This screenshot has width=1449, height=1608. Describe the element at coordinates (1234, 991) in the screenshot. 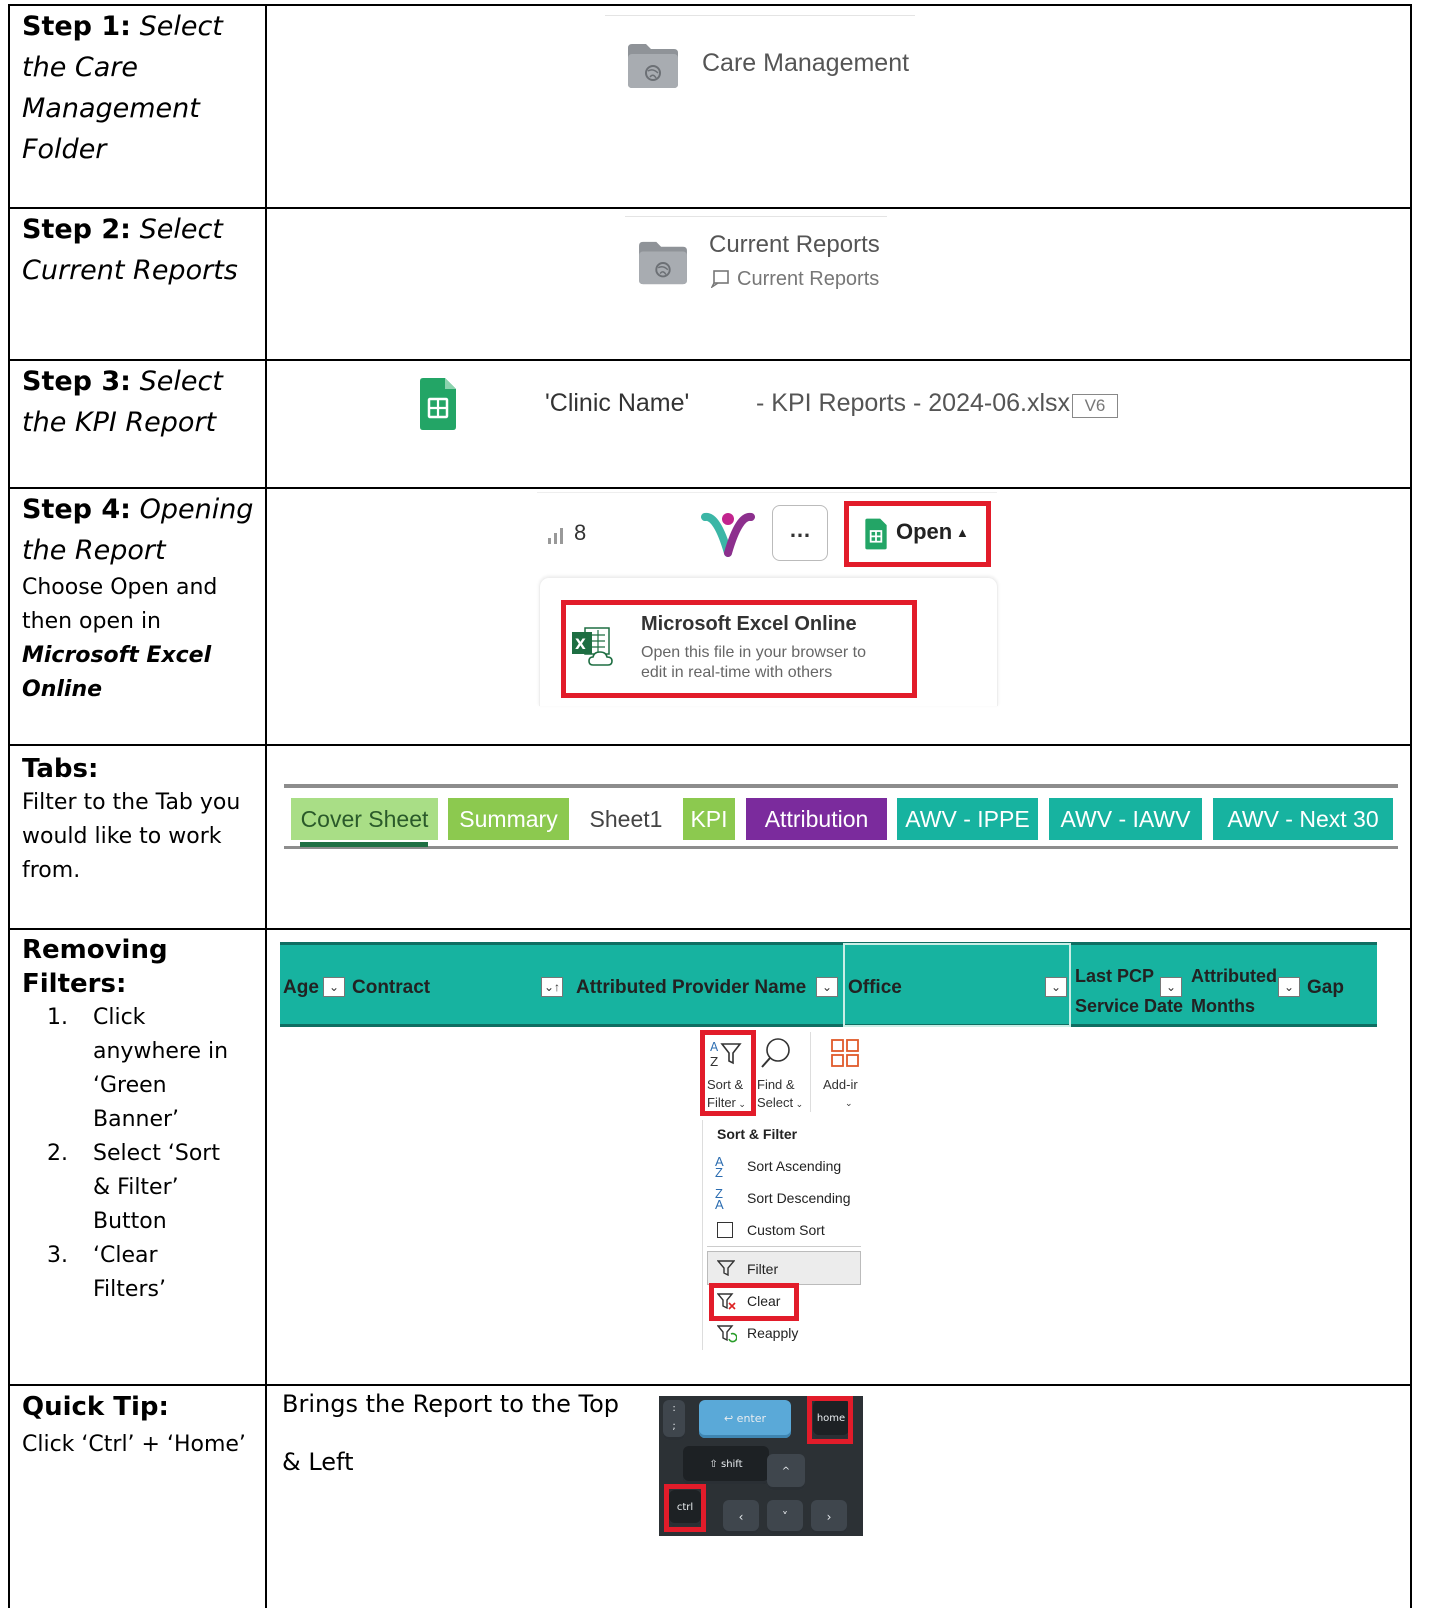

I see `header-attributed-months: Attributed Months` at that location.